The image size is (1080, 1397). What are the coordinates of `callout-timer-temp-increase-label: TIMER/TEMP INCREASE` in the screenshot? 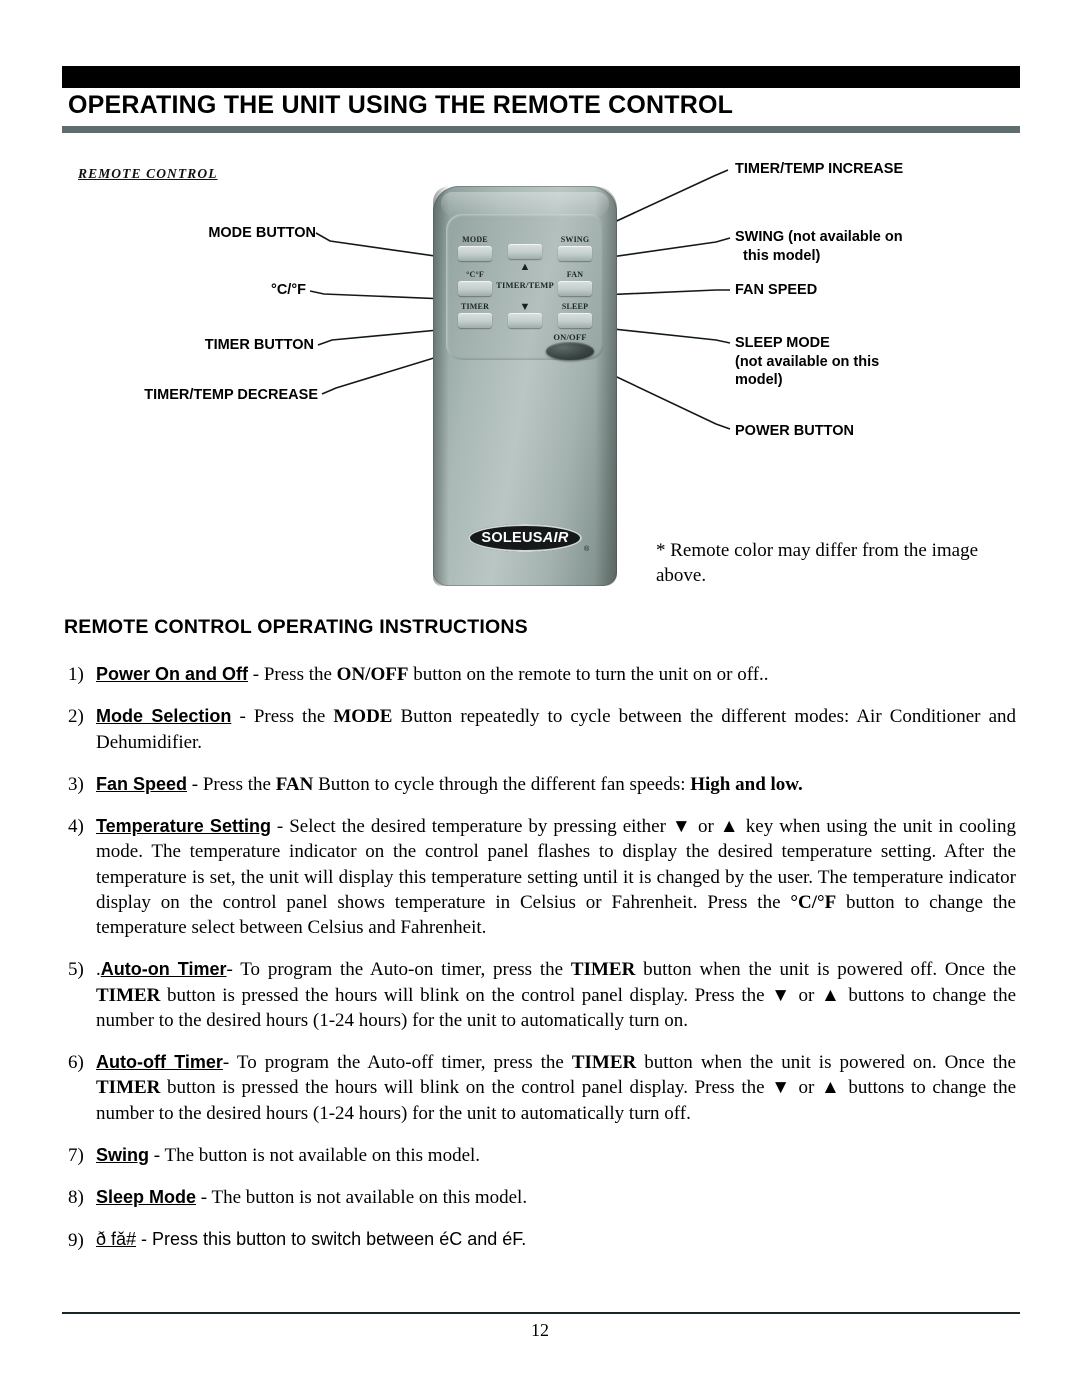 It's located at (819, 169).